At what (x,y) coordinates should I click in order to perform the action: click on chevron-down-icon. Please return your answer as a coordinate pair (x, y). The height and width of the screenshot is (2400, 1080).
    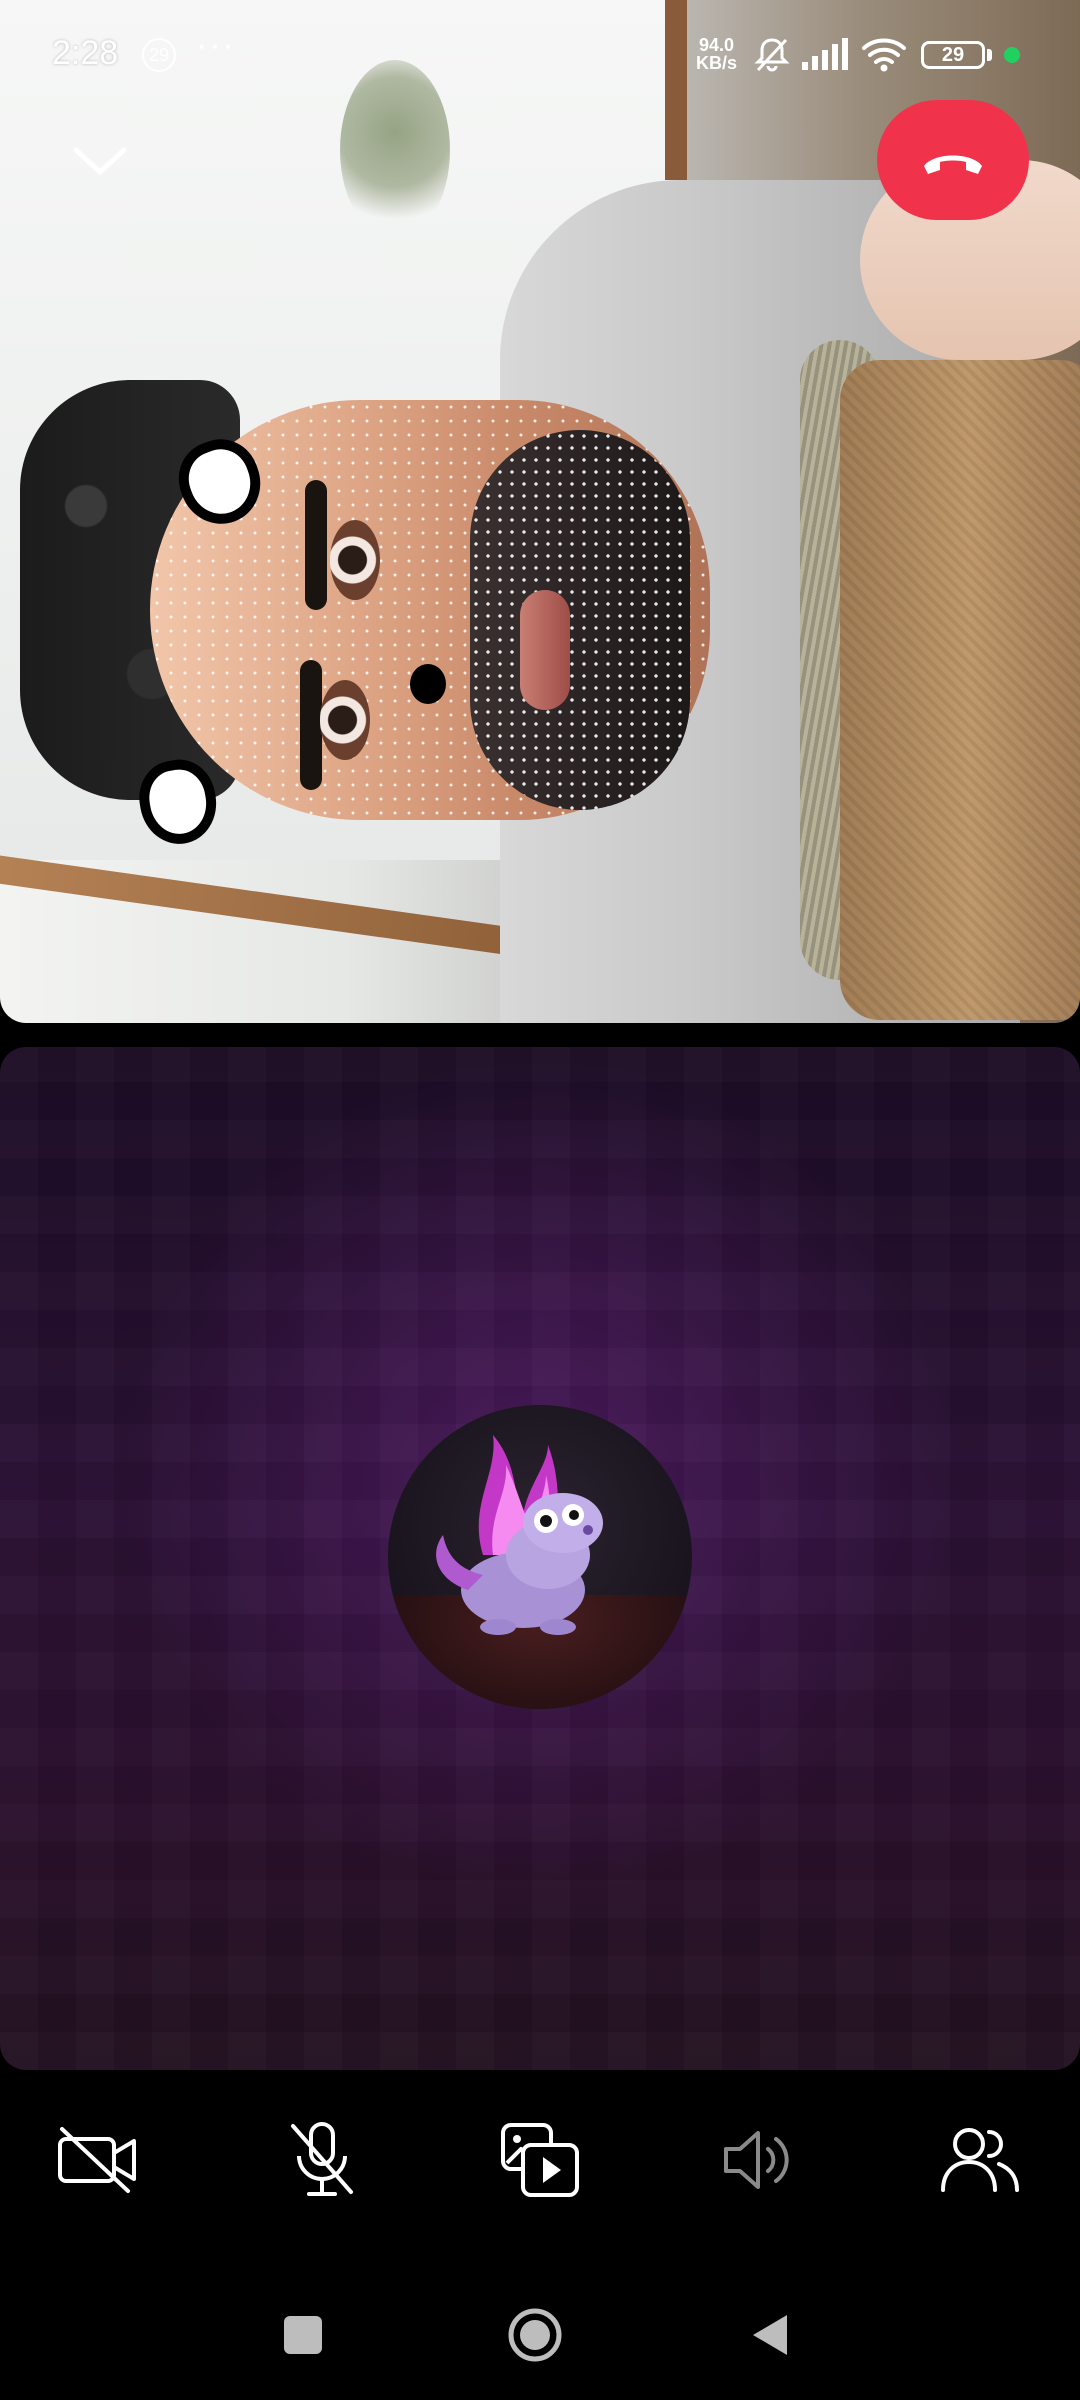
    Looking at the image, I should click on (100, 161).